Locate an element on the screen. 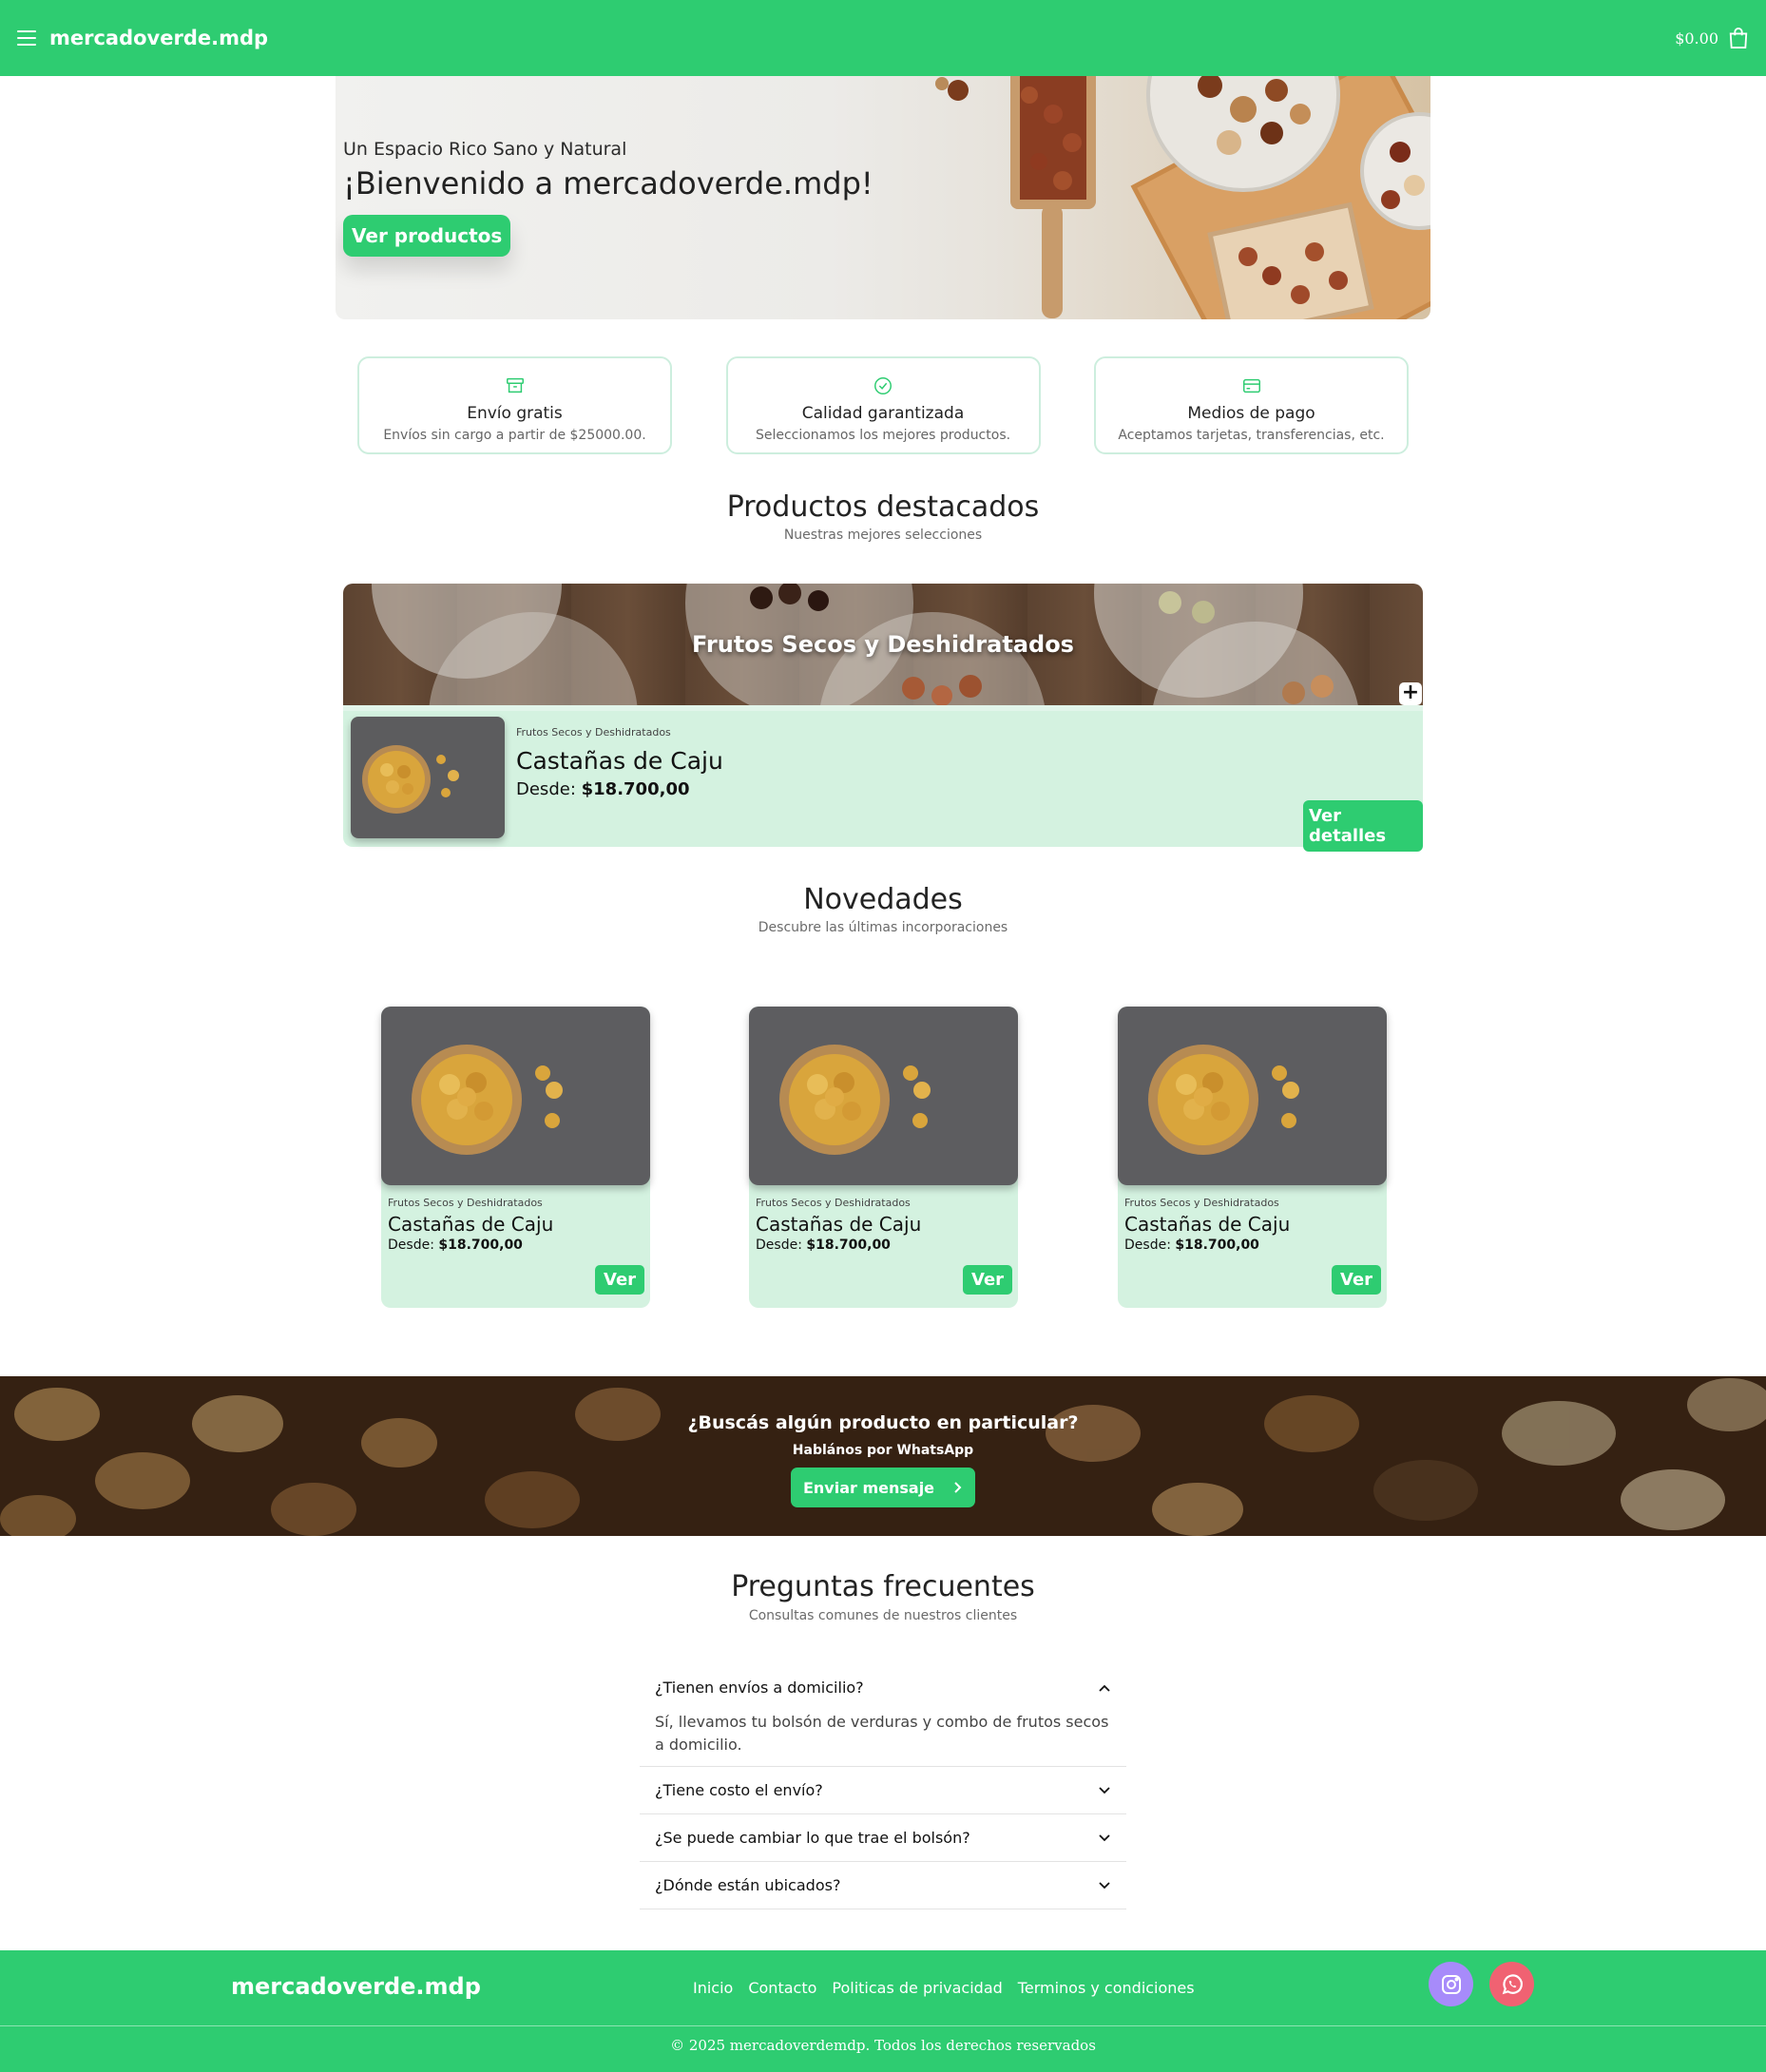 The image size is (1766, 2072). chevron-up-icon is located at coordinates (1104, 1688).